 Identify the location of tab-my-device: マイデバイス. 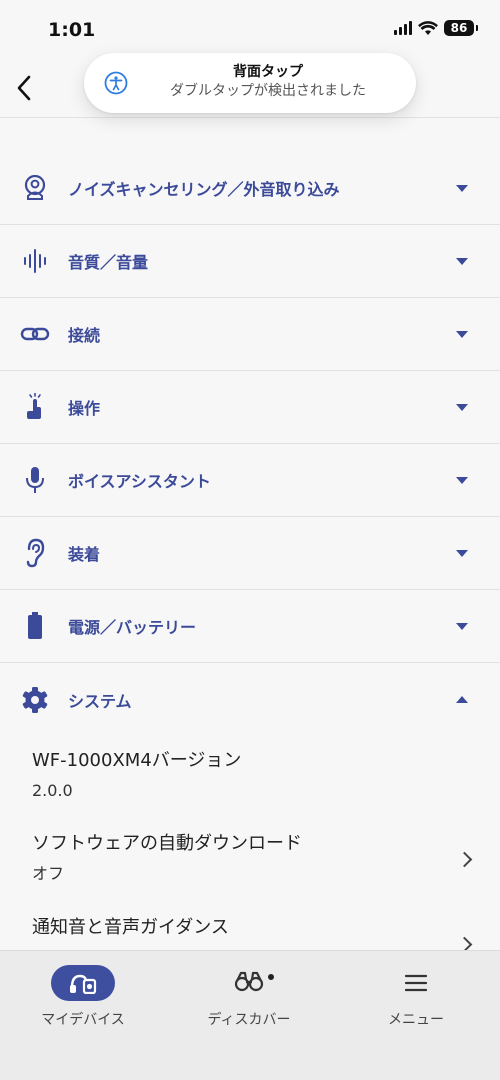
(83, 1001).